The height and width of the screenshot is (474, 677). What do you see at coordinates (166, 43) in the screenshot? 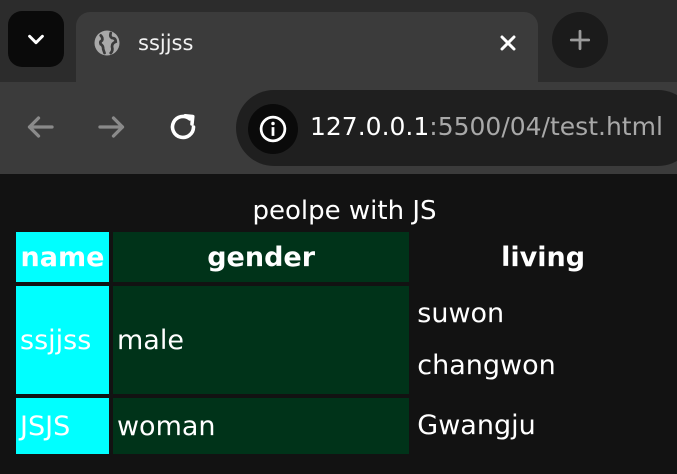
I see `tab-title: ssjjss` at bounding box center [166, 43].